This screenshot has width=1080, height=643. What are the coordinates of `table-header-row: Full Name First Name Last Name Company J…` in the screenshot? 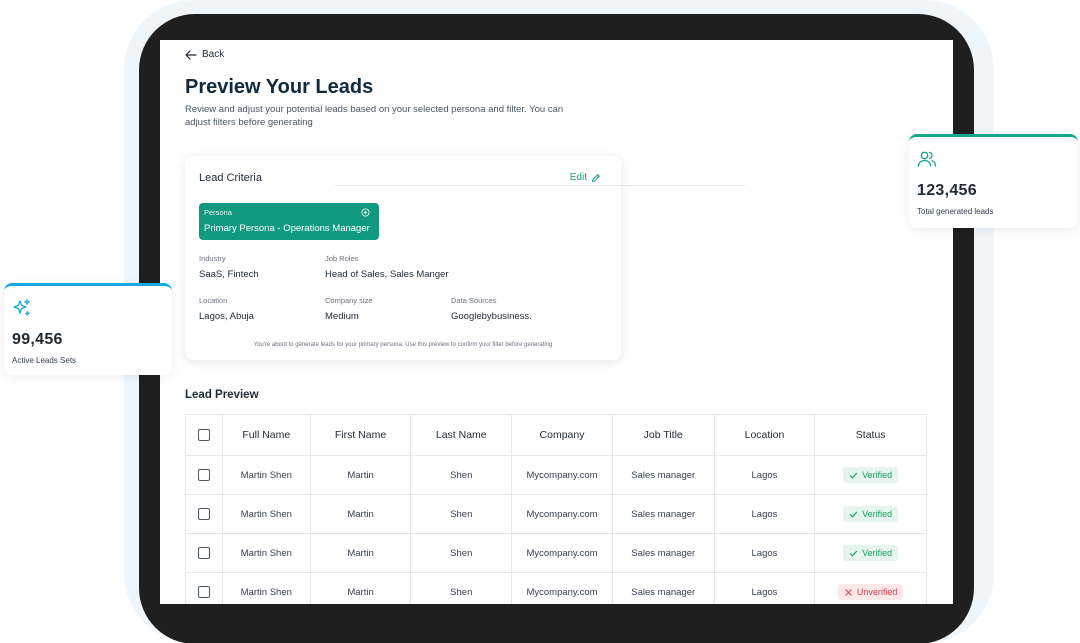 It's located at (556, 435).